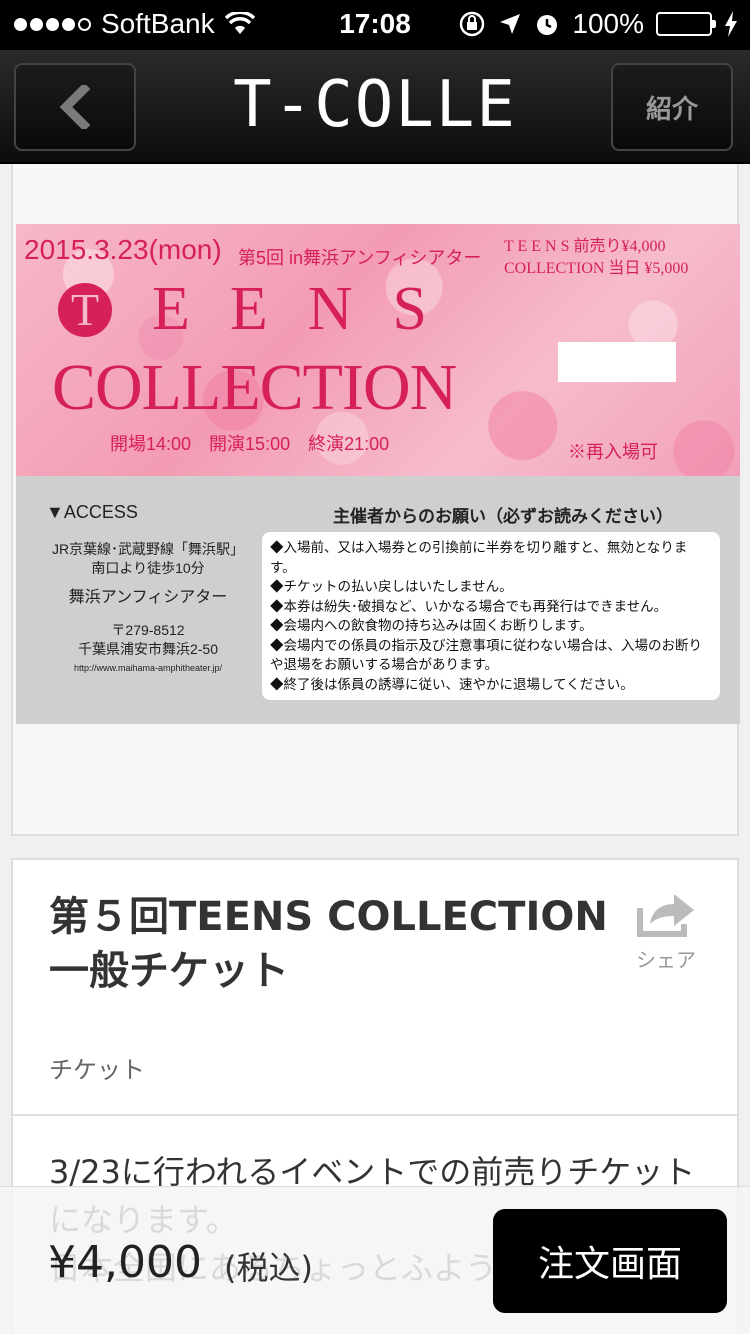 Image resolution: width=750 pixels, height=1334 pixels. I want to click on request-item: ◆終了後は係員の誘導に従い、速やかに退場してください。, so click(452, 684).